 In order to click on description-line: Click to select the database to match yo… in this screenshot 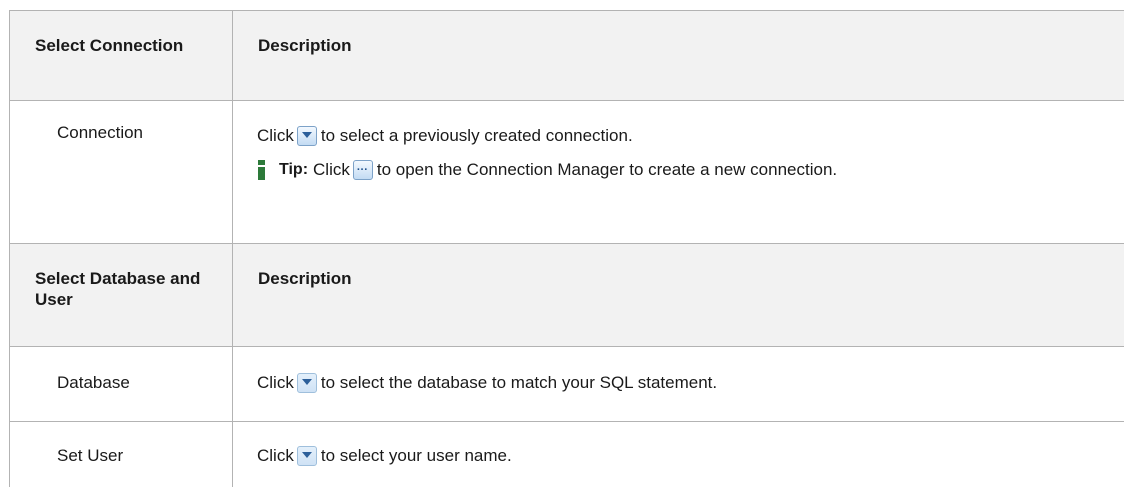, I will do `click(690, 383)`.